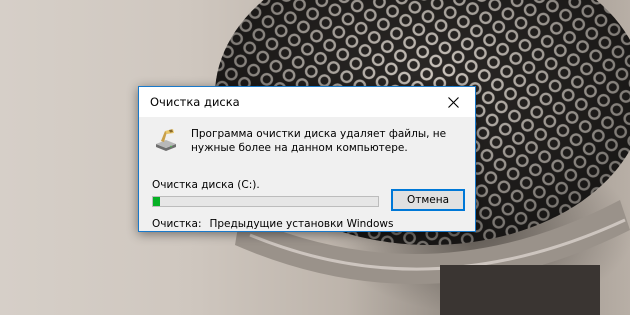  Describe the element at coordinates (301, 224) in the screenshot. I see `status-value: Предыдущие установки Windows` at that location.